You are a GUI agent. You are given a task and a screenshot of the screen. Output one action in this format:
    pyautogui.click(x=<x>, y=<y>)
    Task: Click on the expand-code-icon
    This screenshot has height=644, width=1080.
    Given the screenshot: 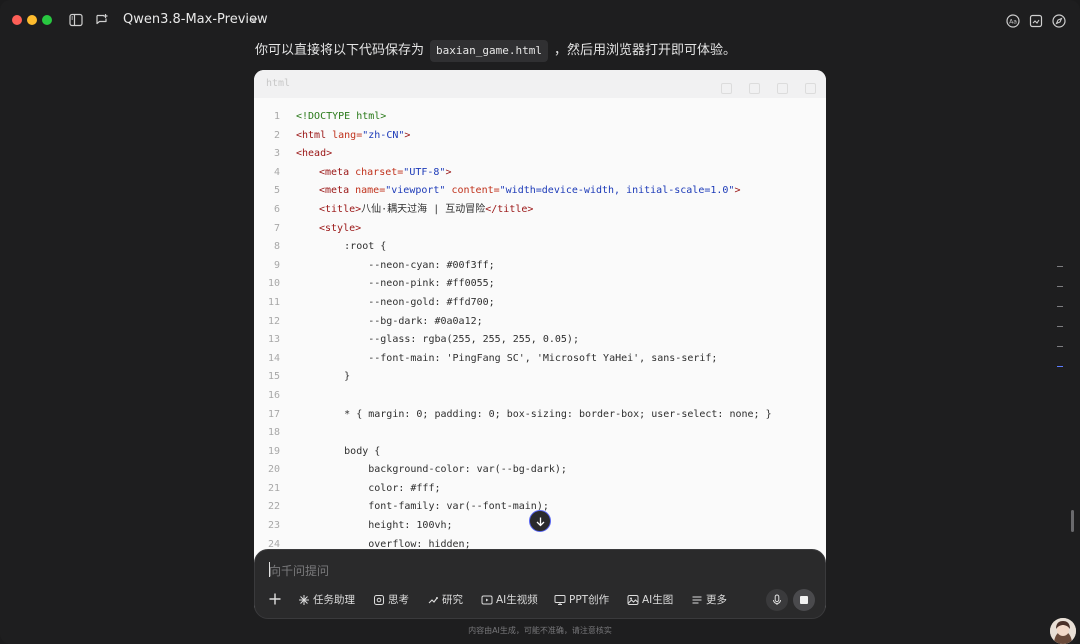 What is the action you would take?
    pyautogui.click(x=754, y=88)
    